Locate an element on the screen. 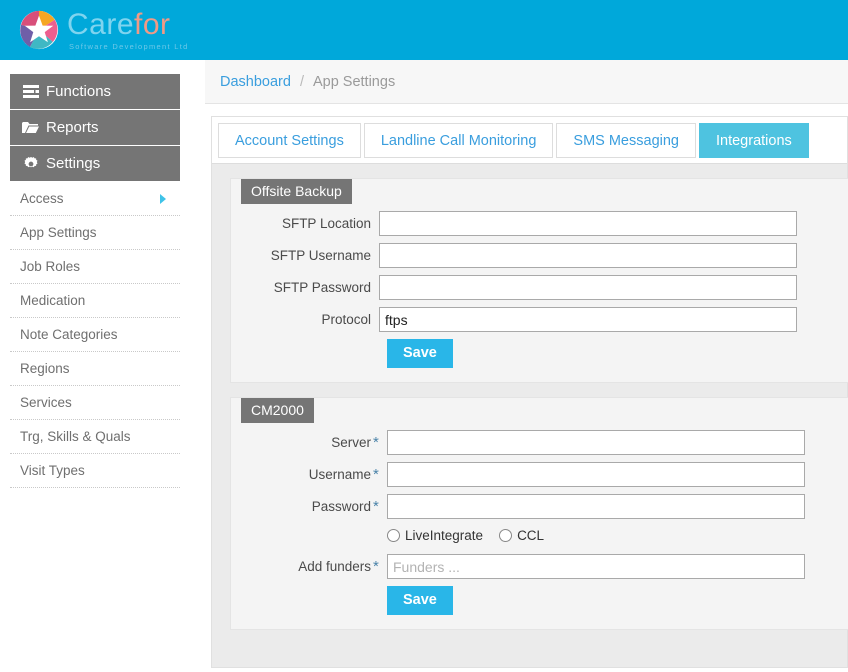 Image resolution: width=848 pixels, height=672 pixels. protocol-label: Protocol is located at coordinates (346, 319).